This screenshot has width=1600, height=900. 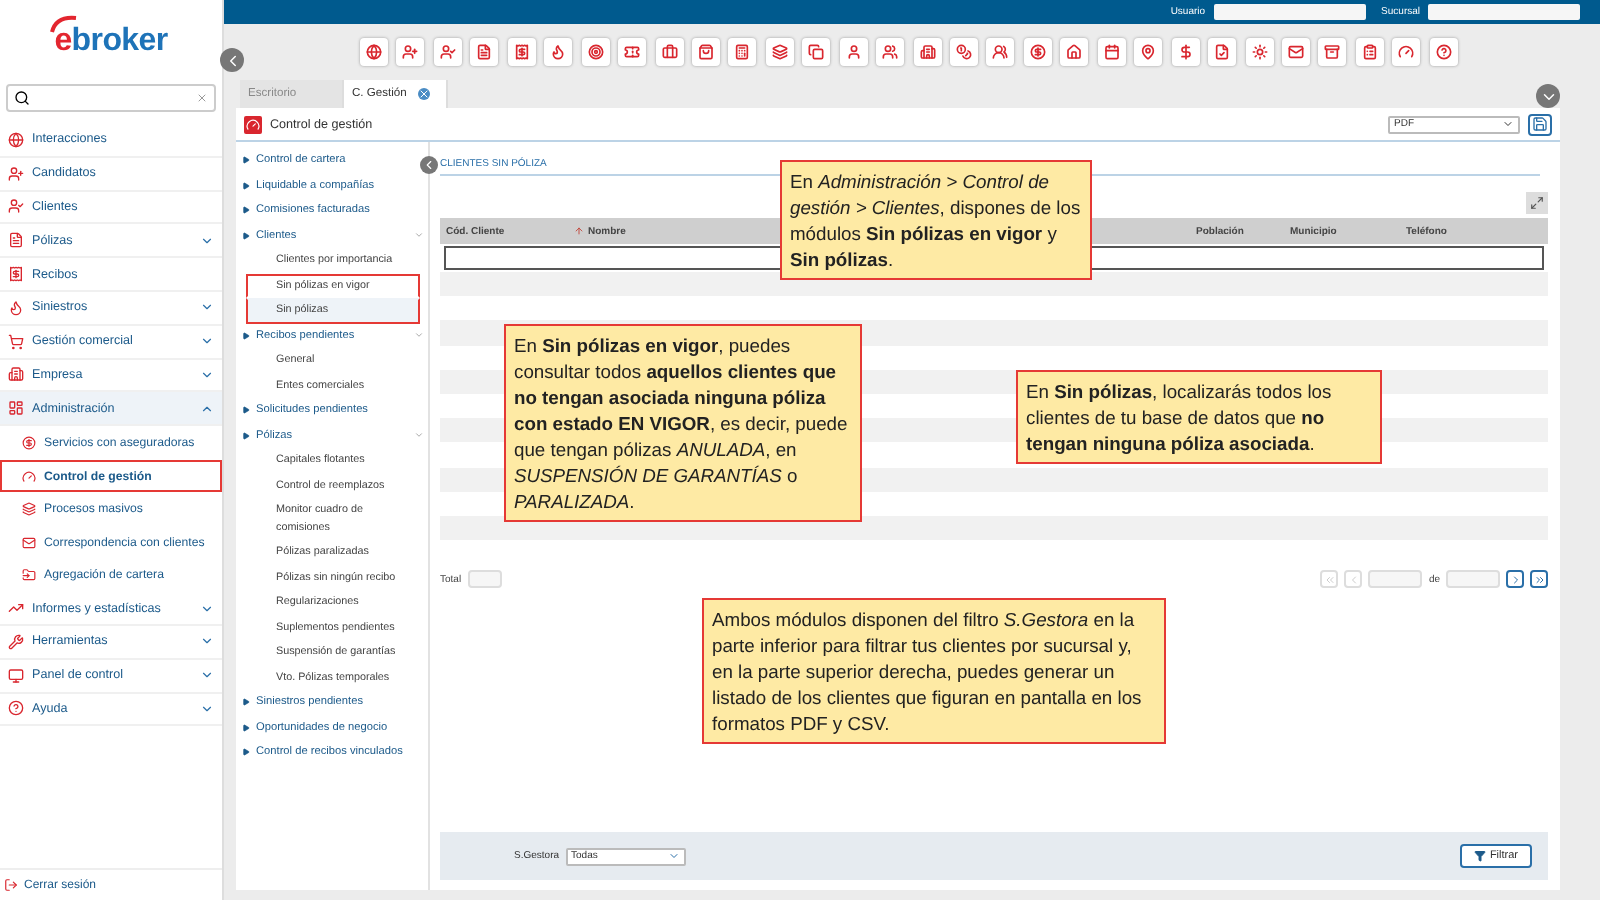 I want to click on coins-icon, so click(x=964, y=51).